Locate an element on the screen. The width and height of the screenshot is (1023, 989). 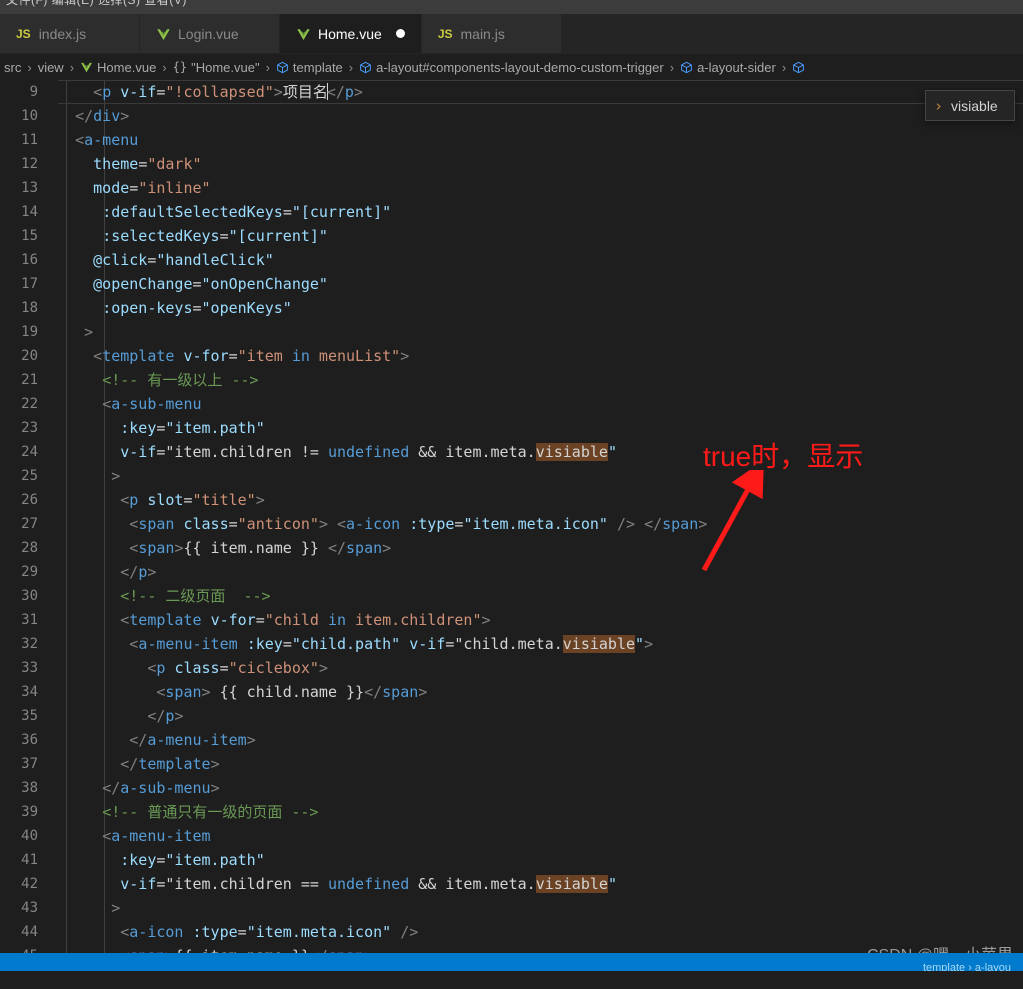
breadcrumb-item-more is located at coordinates (798, 67).